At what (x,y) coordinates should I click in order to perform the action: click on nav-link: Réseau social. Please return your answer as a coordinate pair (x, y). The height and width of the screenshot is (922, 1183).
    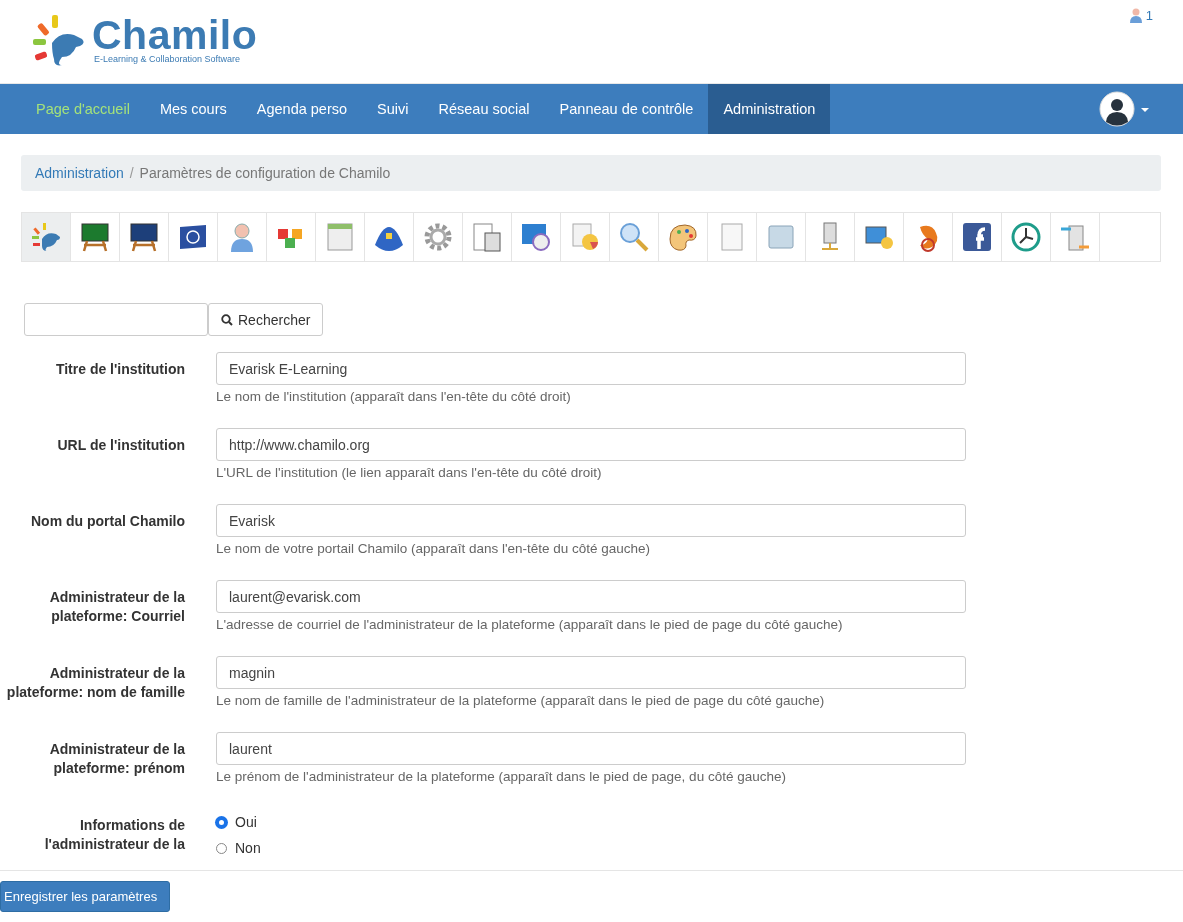
    Looking at the image, I should click on (484, 109).